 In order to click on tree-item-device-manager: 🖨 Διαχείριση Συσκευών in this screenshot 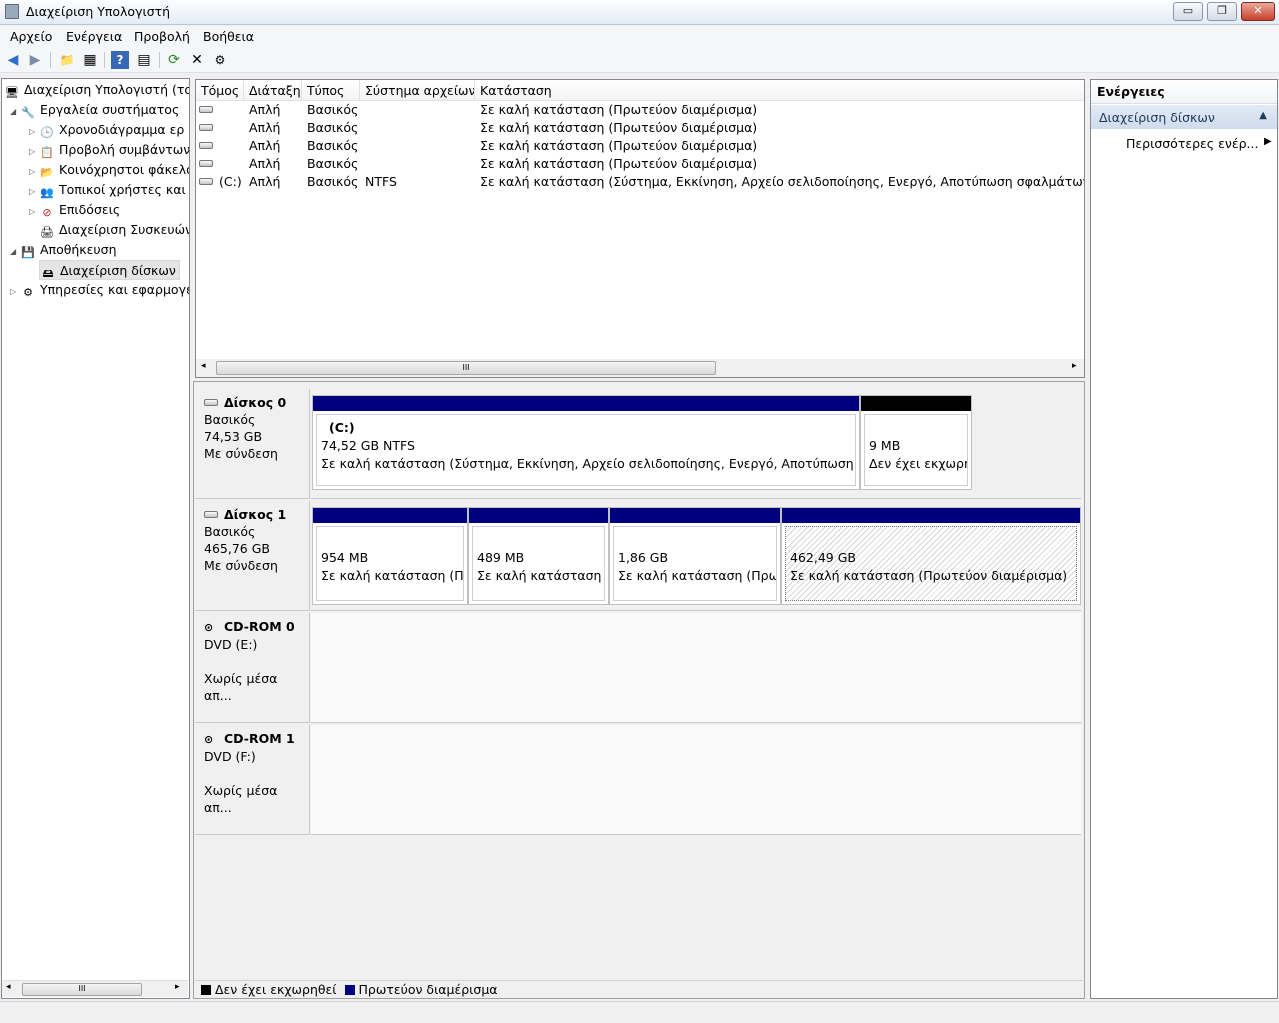, I will do `click(114, 230)`.